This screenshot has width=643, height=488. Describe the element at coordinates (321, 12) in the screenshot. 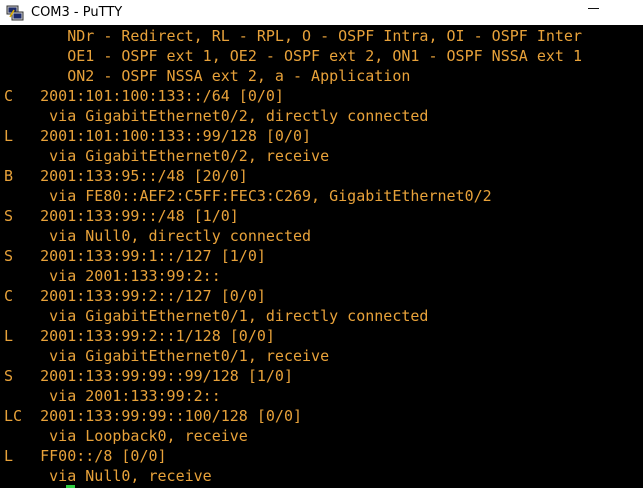

I see `title-bar: COM3 - PuTTY` at that location.